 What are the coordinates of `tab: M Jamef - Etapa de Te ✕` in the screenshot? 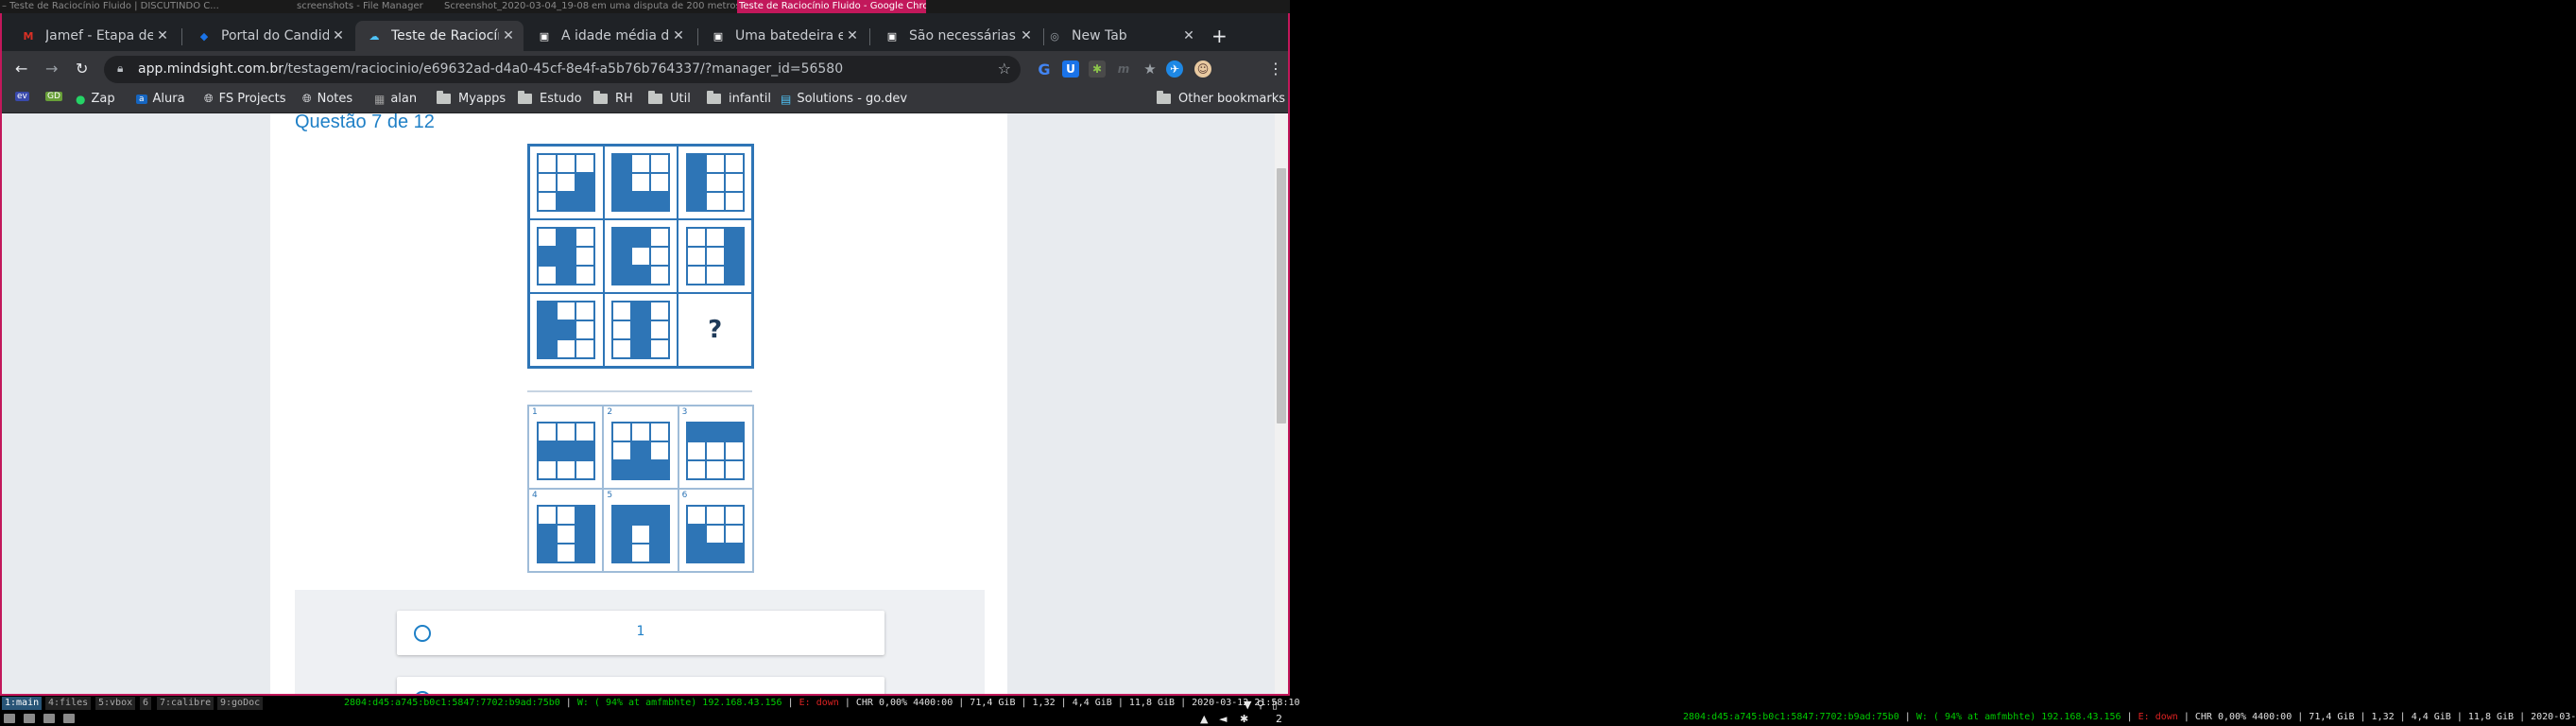 It's located at (93, 36).